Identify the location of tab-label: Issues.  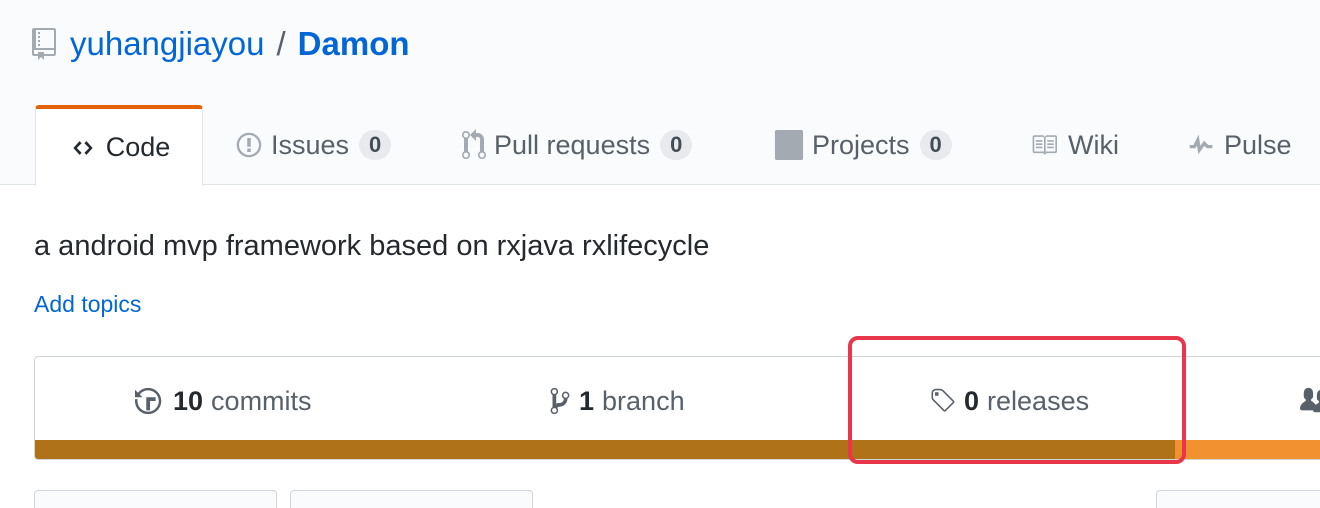
(310, 144).